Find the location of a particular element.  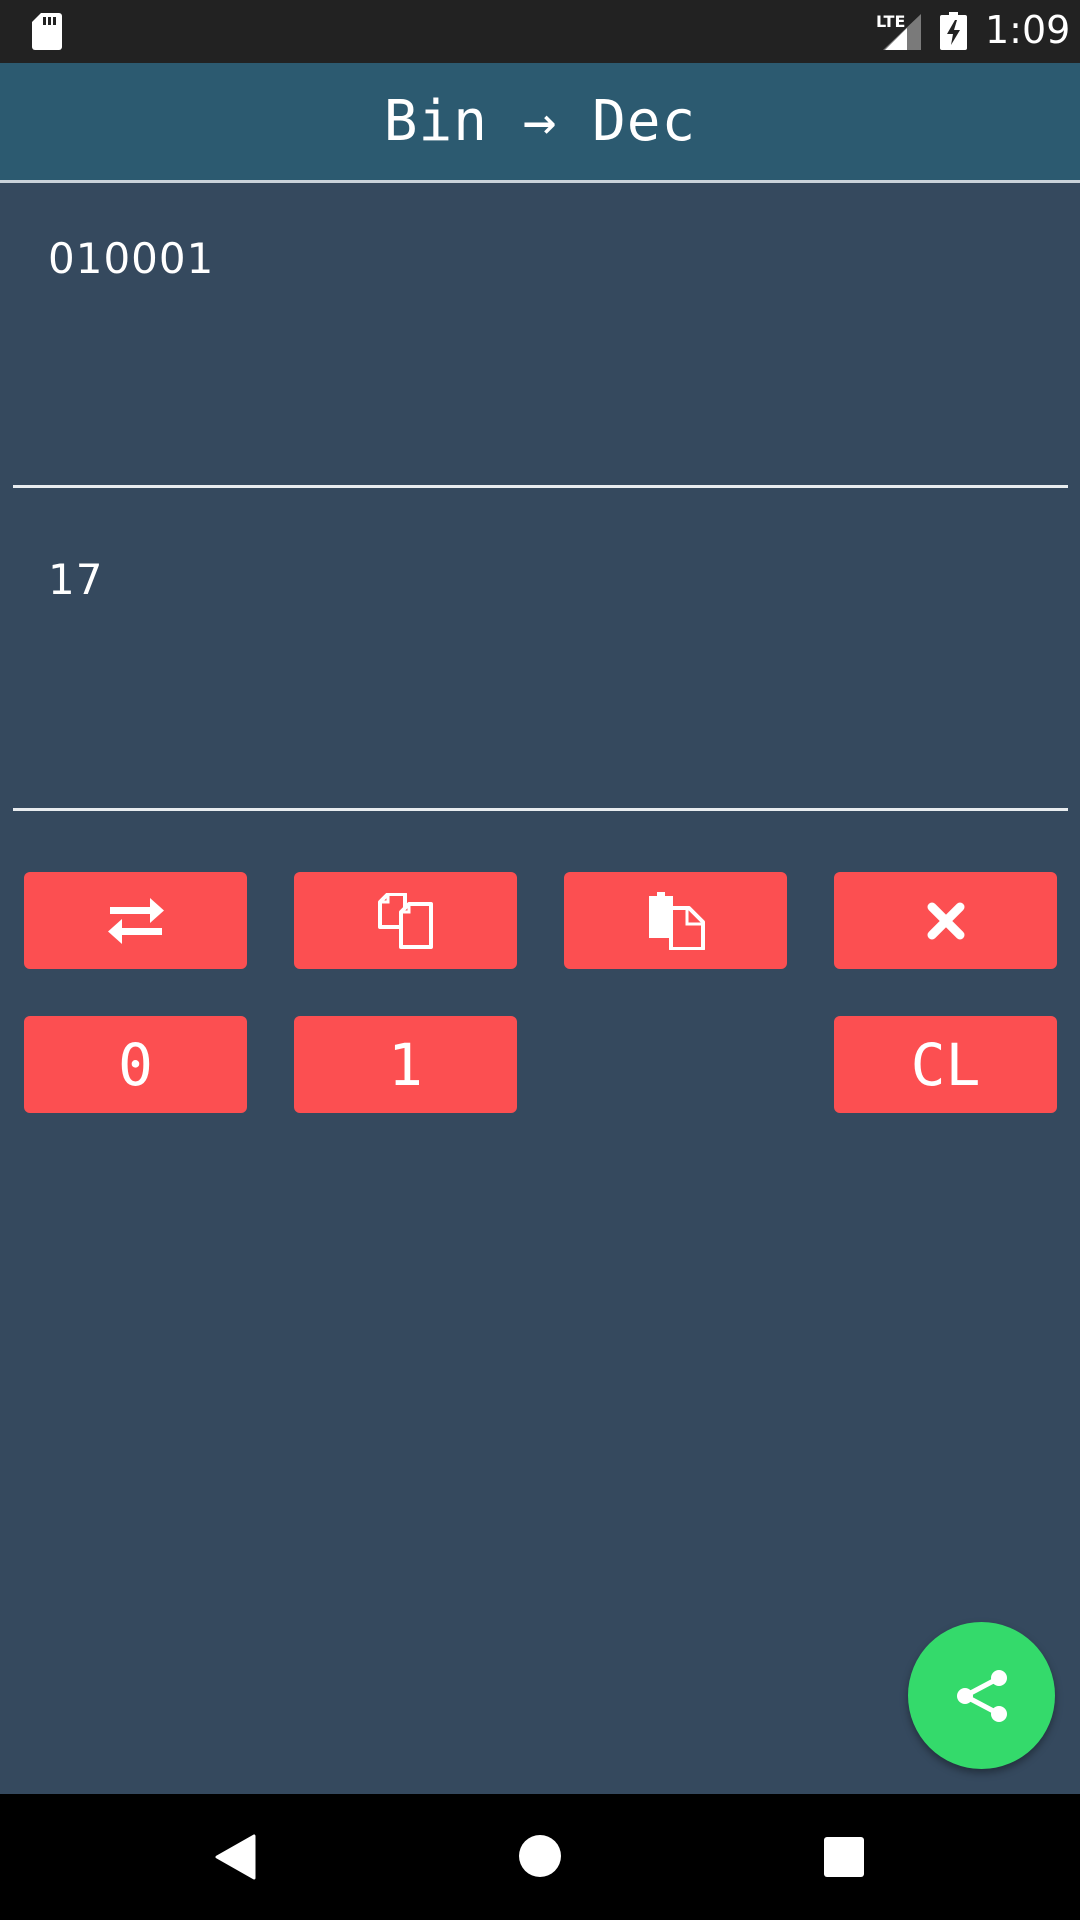

app-title: Bin → Dec is located at coordinates (540, 121).